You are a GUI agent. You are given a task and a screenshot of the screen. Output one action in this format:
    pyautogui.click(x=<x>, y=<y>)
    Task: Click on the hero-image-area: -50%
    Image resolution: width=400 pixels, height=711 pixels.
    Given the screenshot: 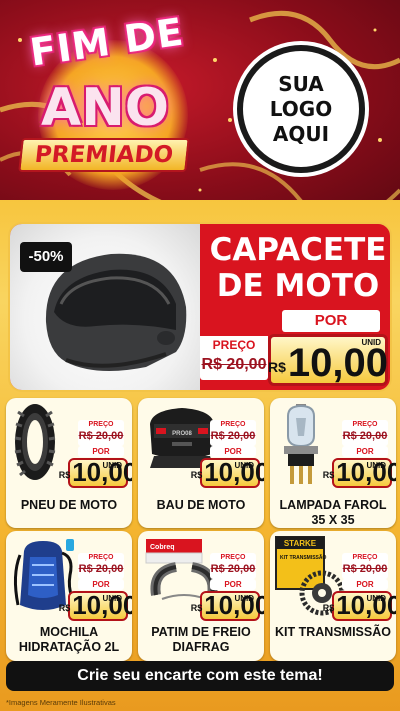 What is the action you would take?
    pyautogui.click(x=105, y=307)
    